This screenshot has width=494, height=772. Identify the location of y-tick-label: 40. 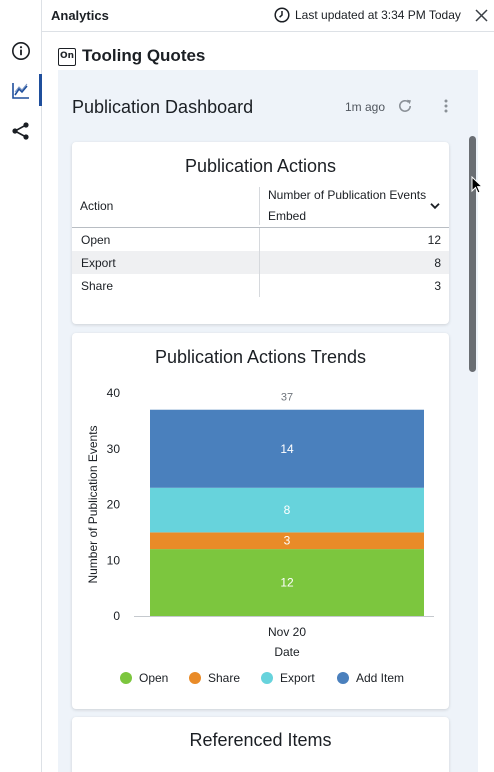
(114, 393).